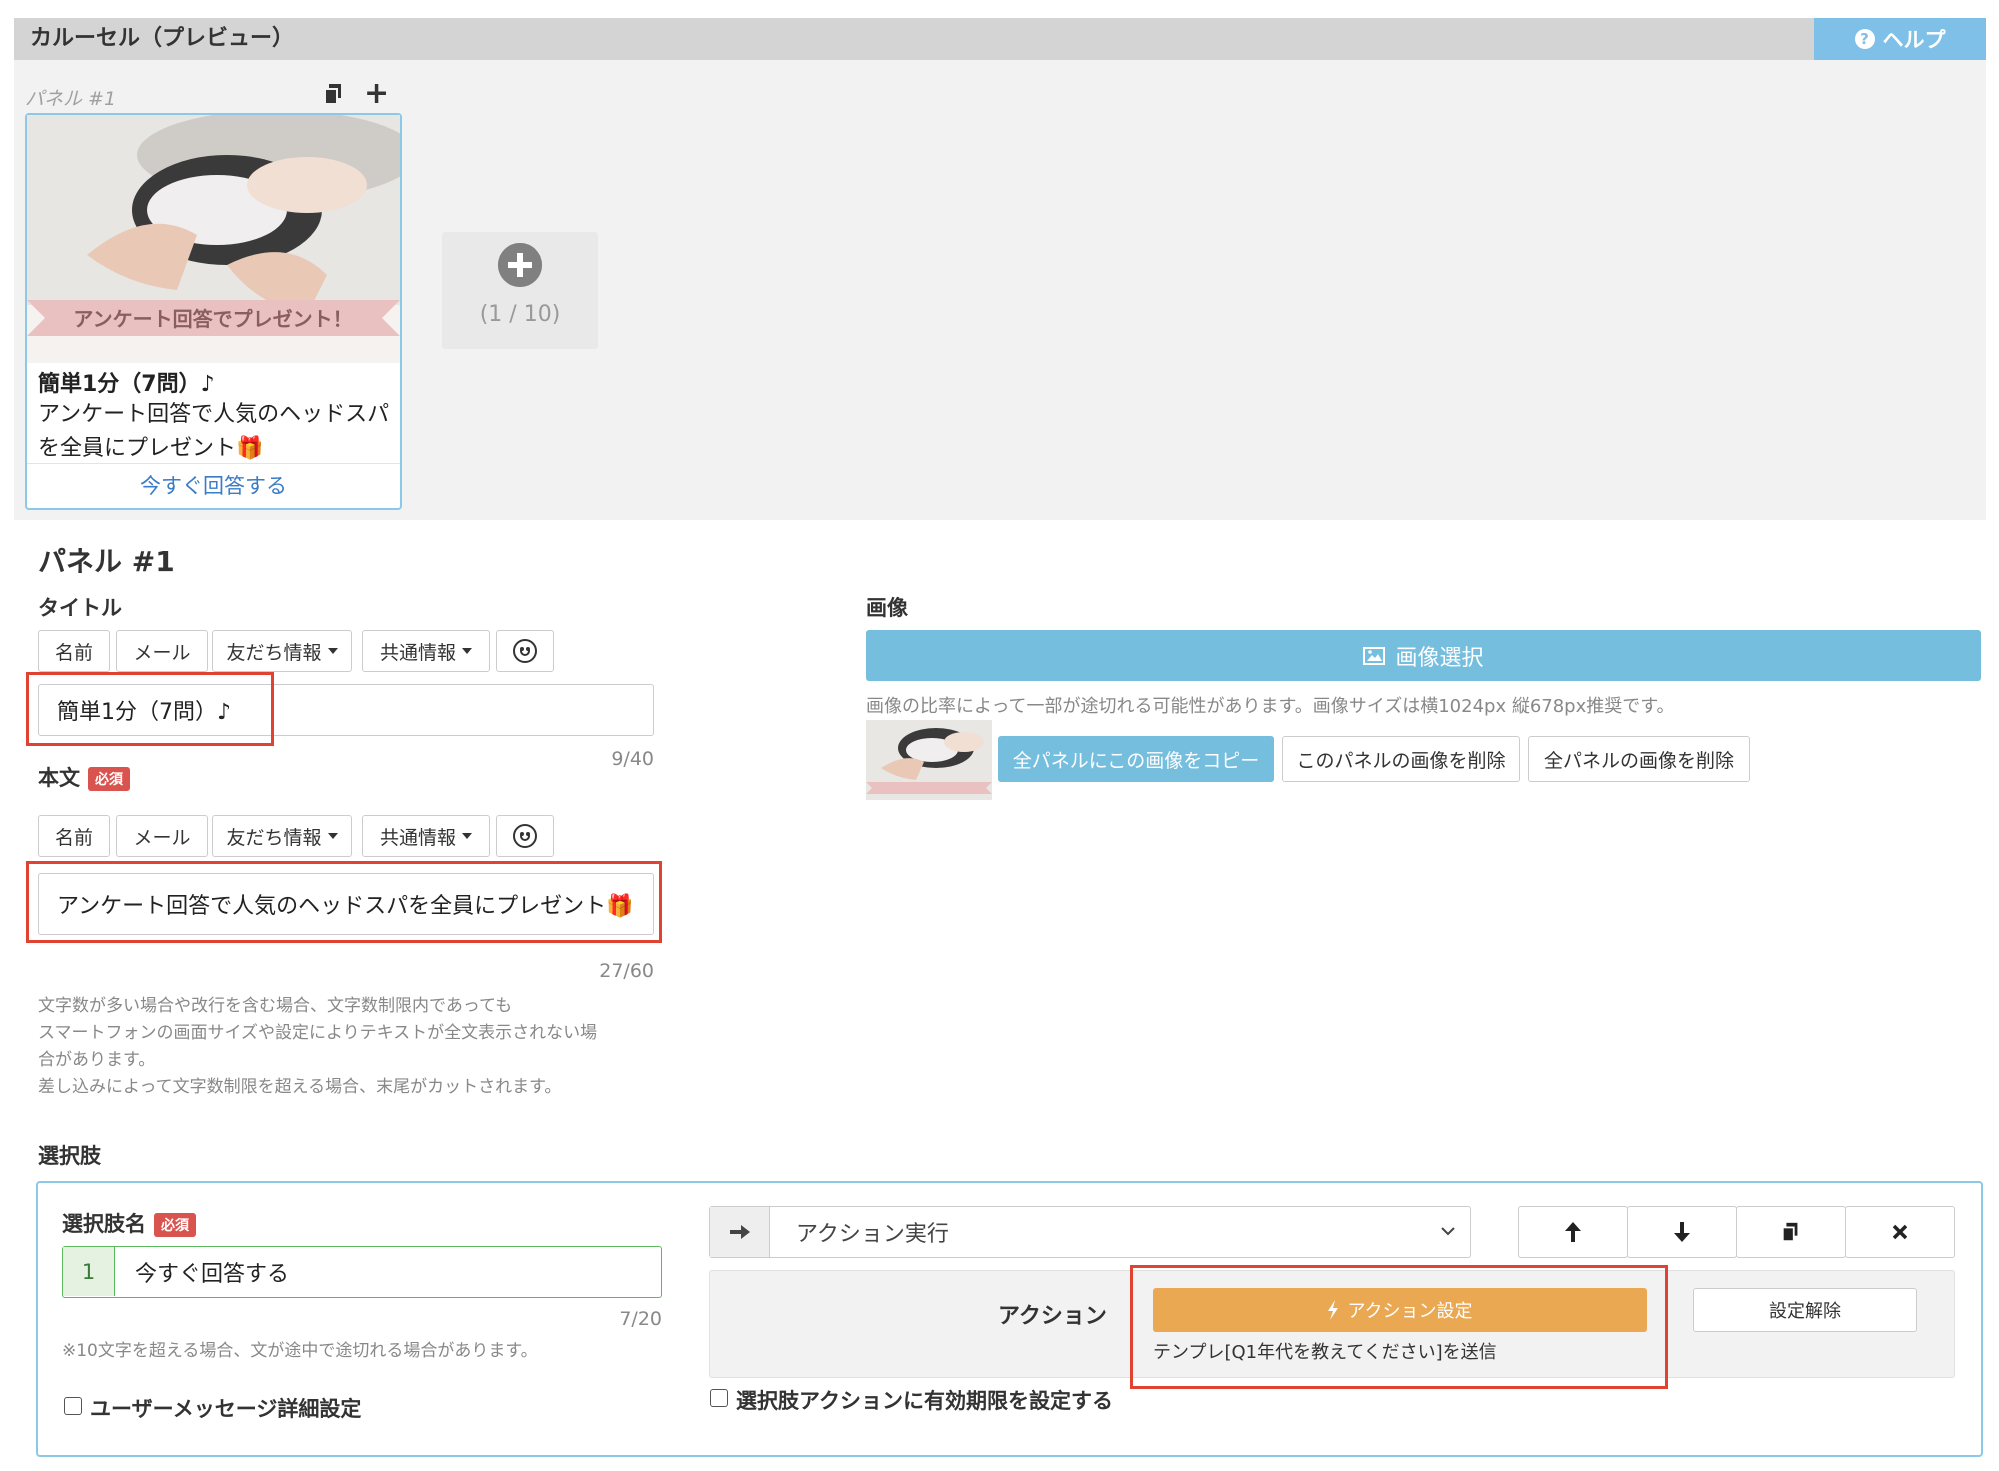 The height and width of the screenshot is (1471, 1999). What do you see at coordinates (344, 902) in the screenshot?
I see `body-highlight-box` at bounding box center [344, 902].